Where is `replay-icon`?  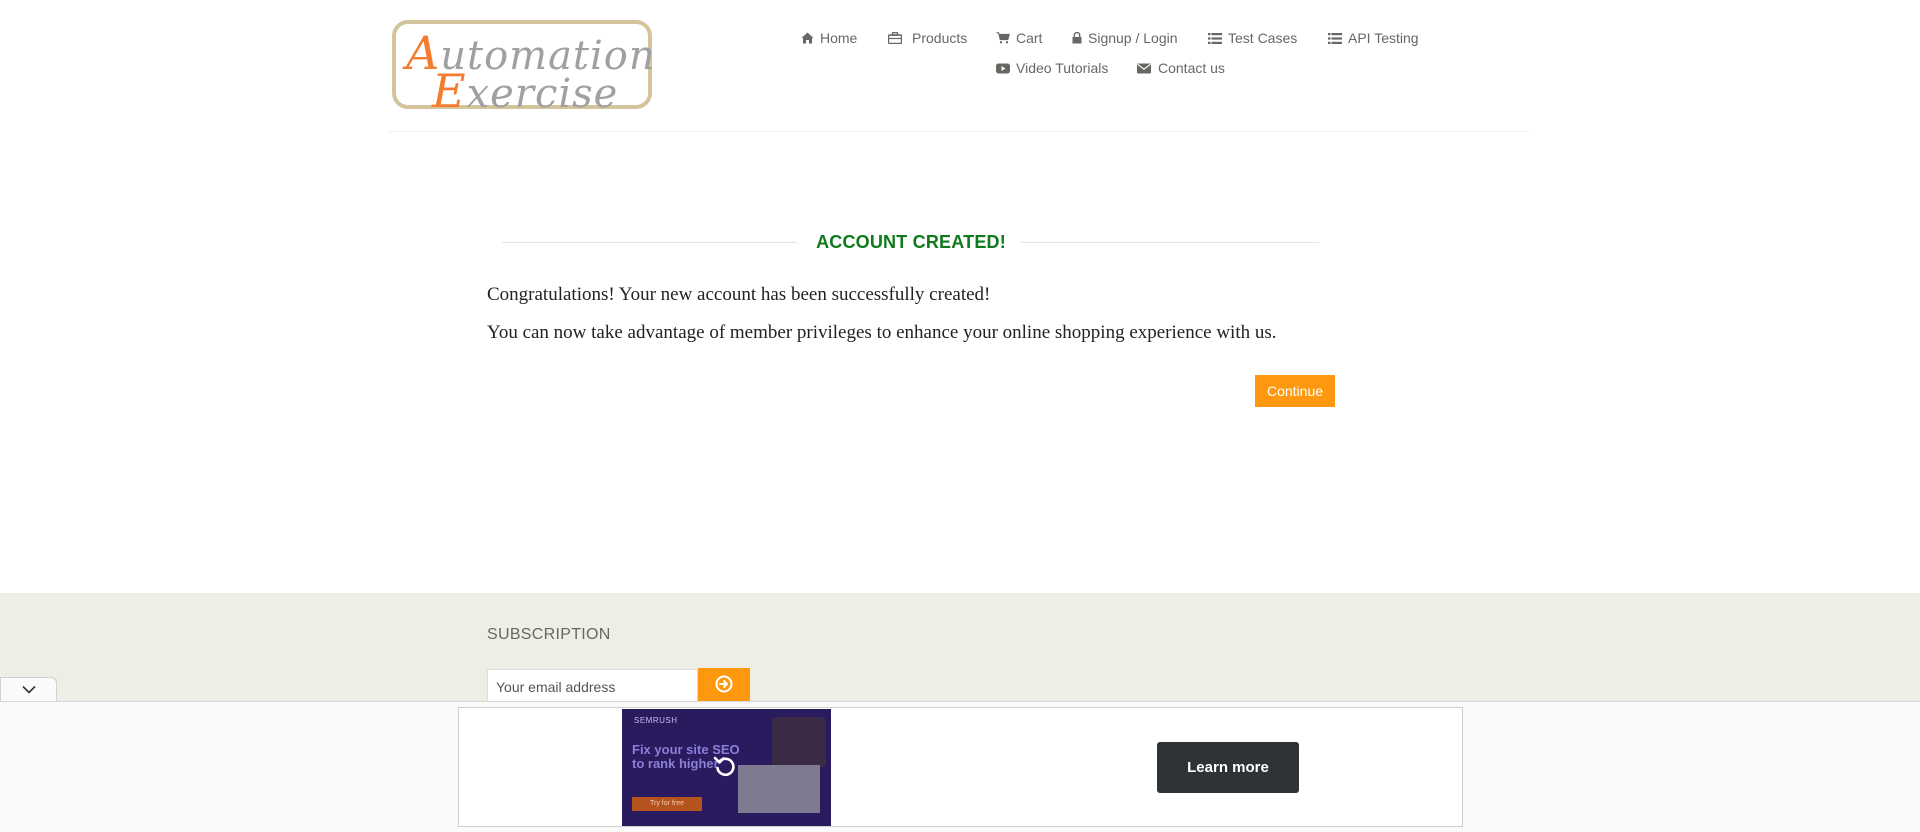
replay-icon is located at coordinates (725, 768).